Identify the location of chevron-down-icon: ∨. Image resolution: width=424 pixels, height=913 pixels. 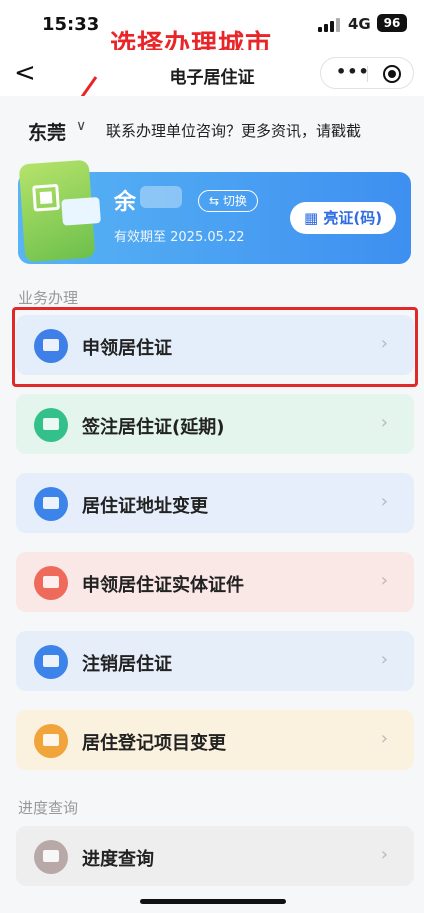
(81, 126).